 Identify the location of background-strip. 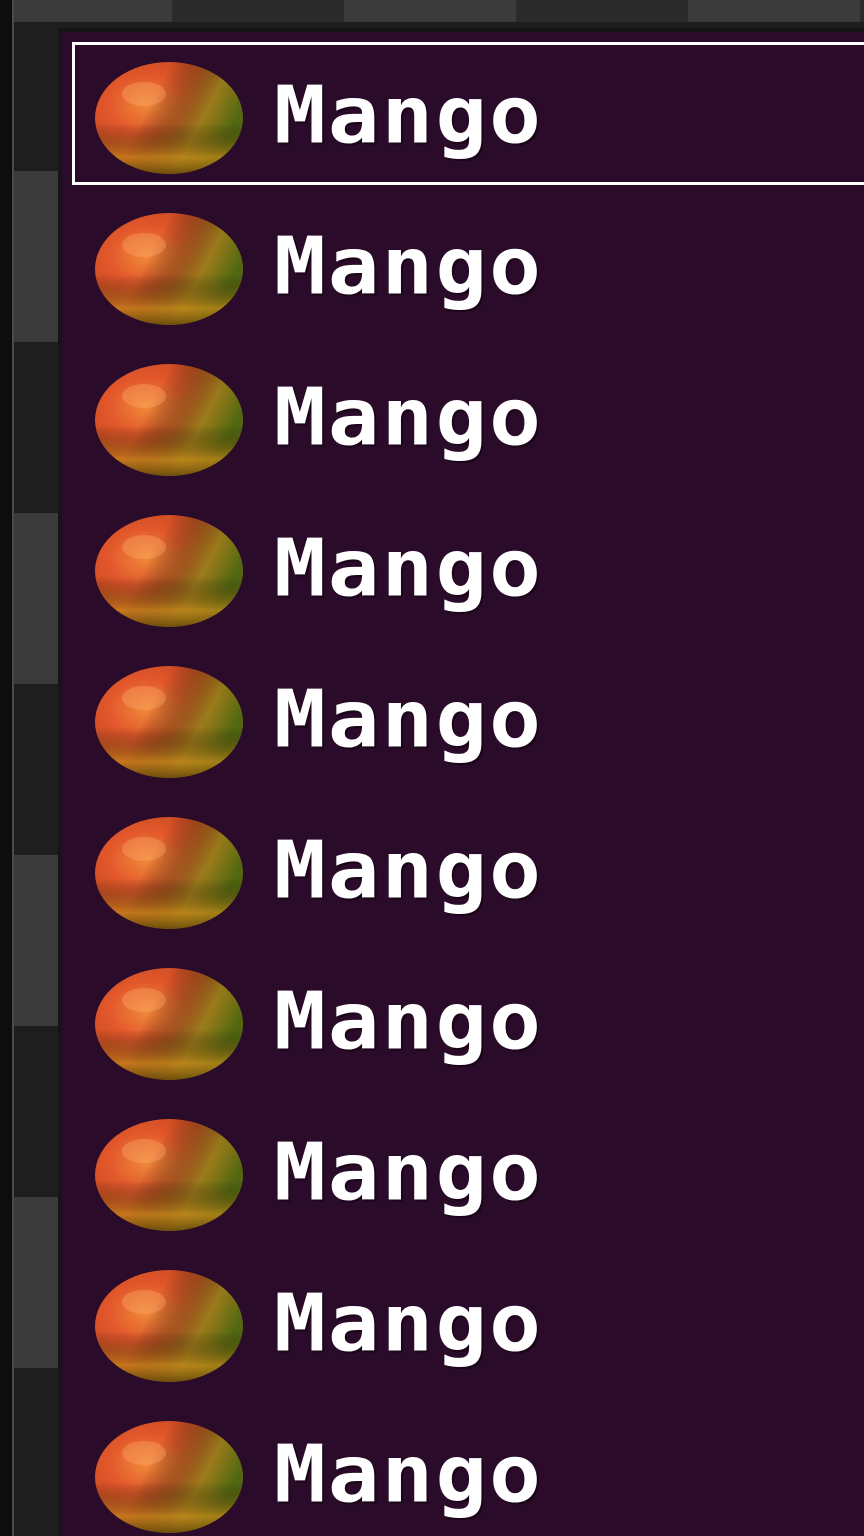
(432, 11).